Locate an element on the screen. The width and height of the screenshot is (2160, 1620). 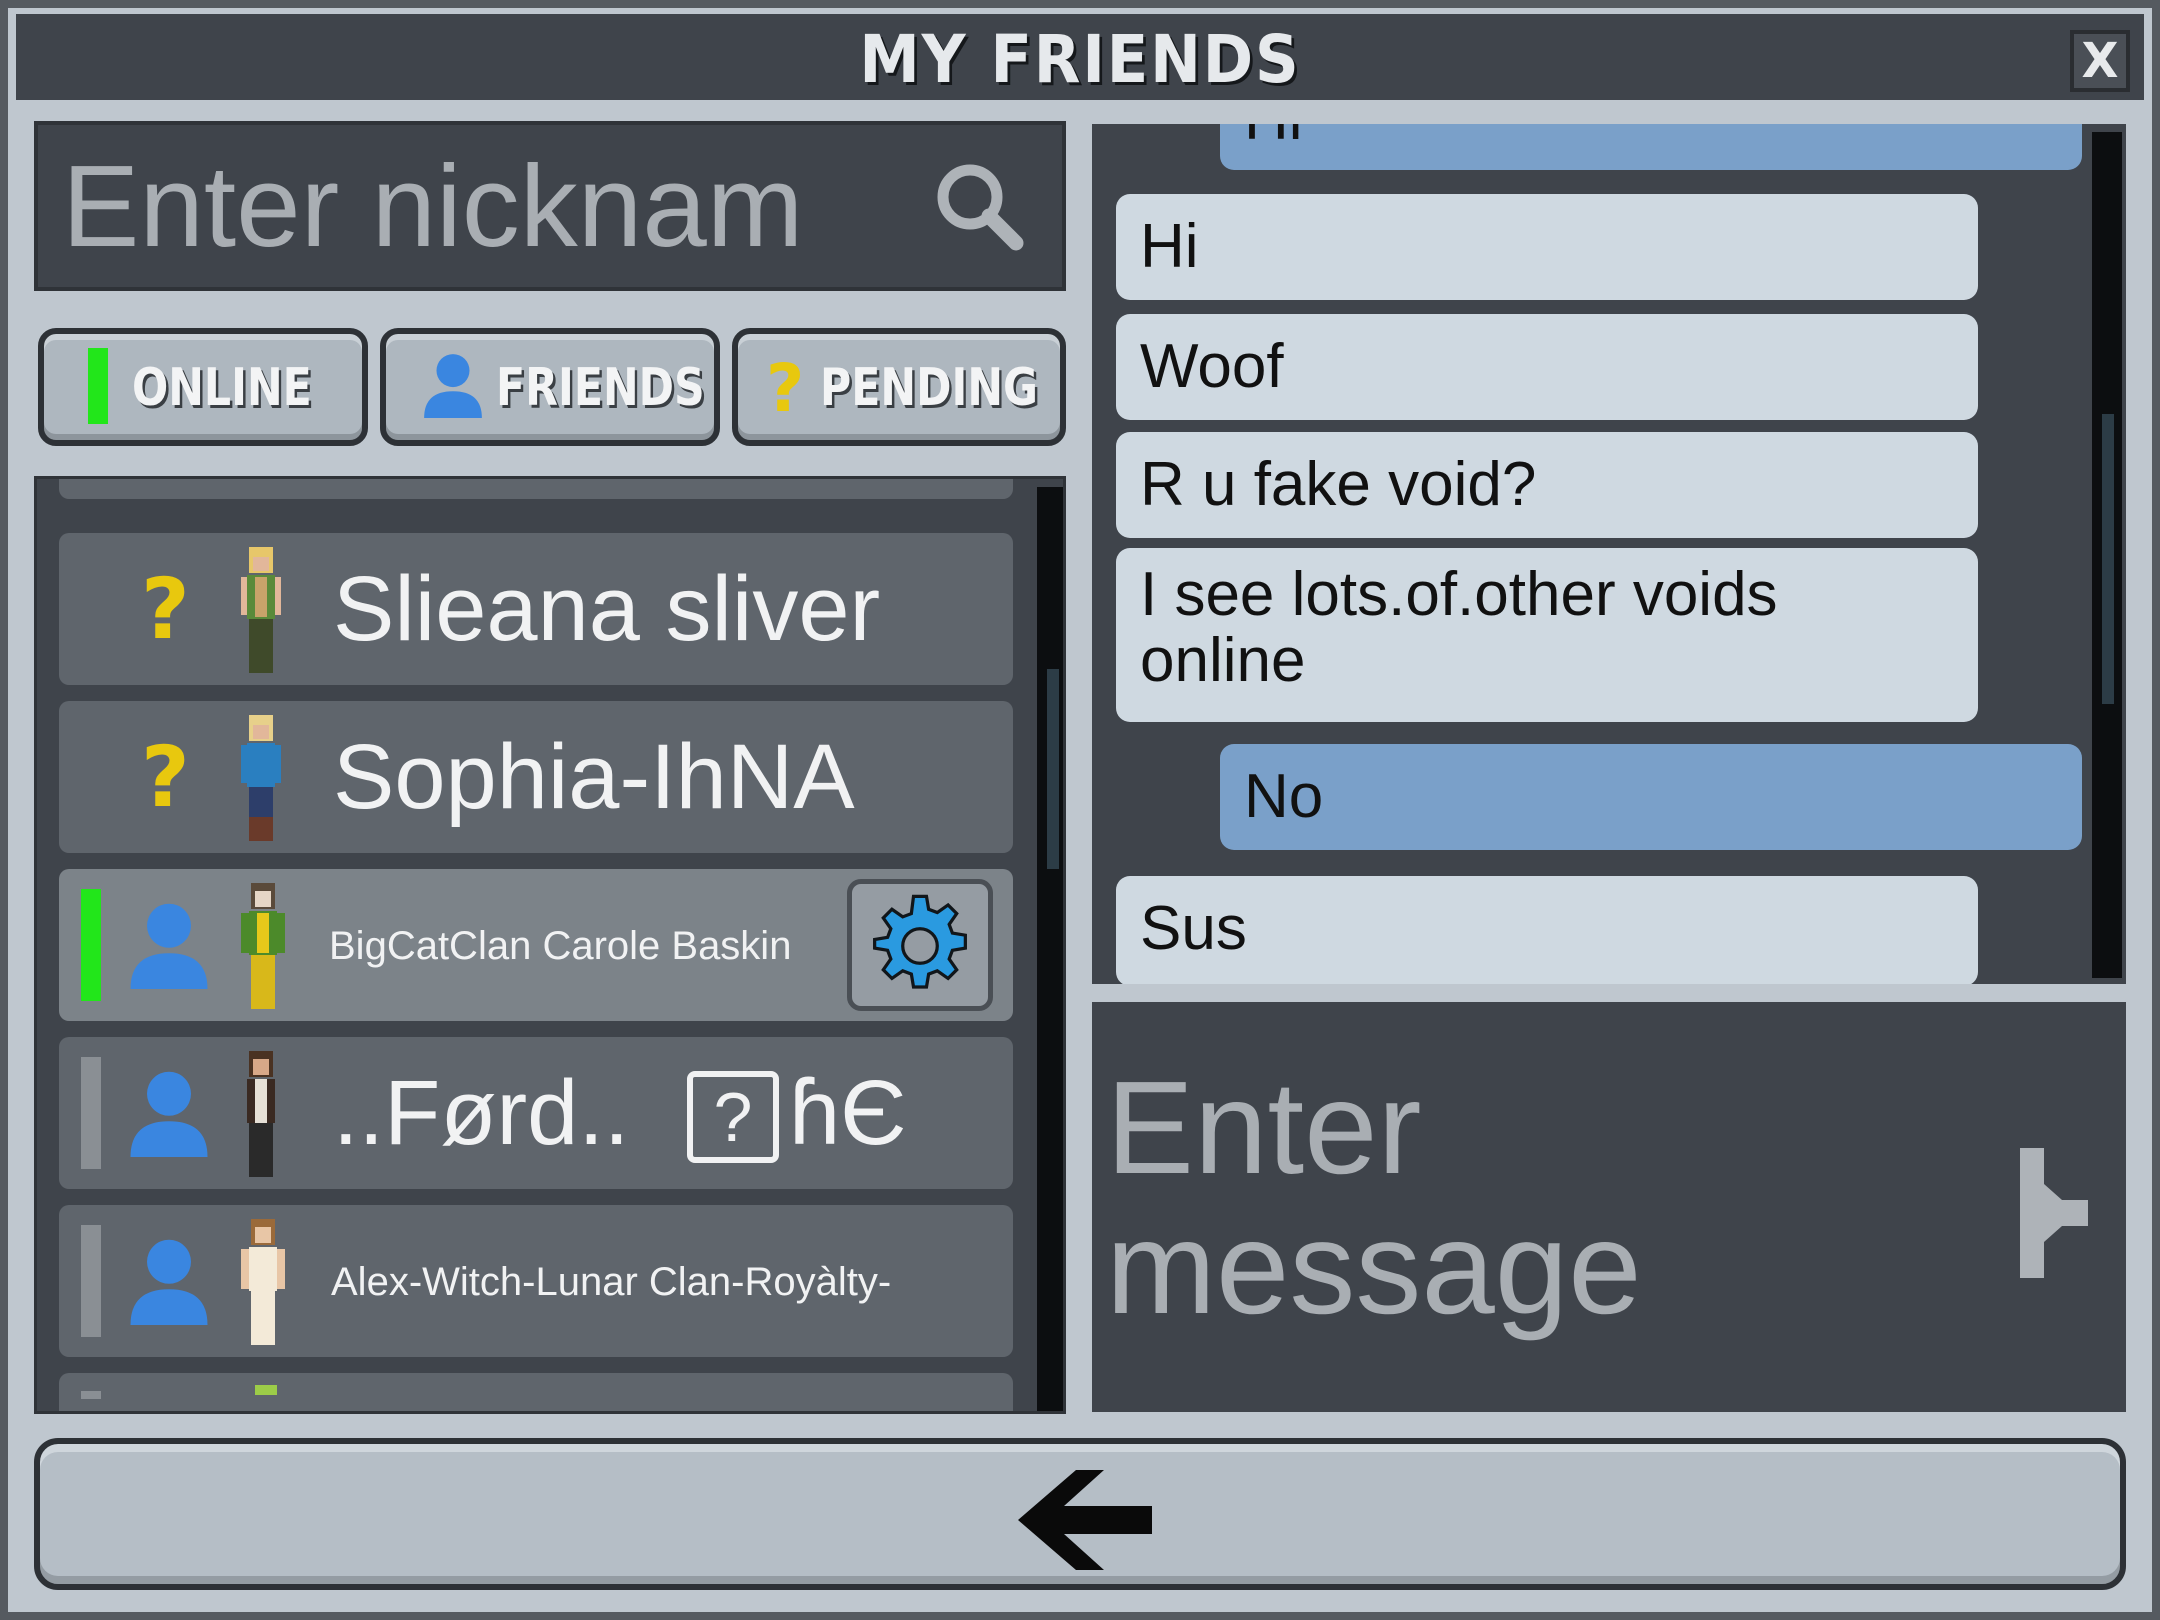
list-item: ? Slieana sliver is located at coordinates (536, 609).